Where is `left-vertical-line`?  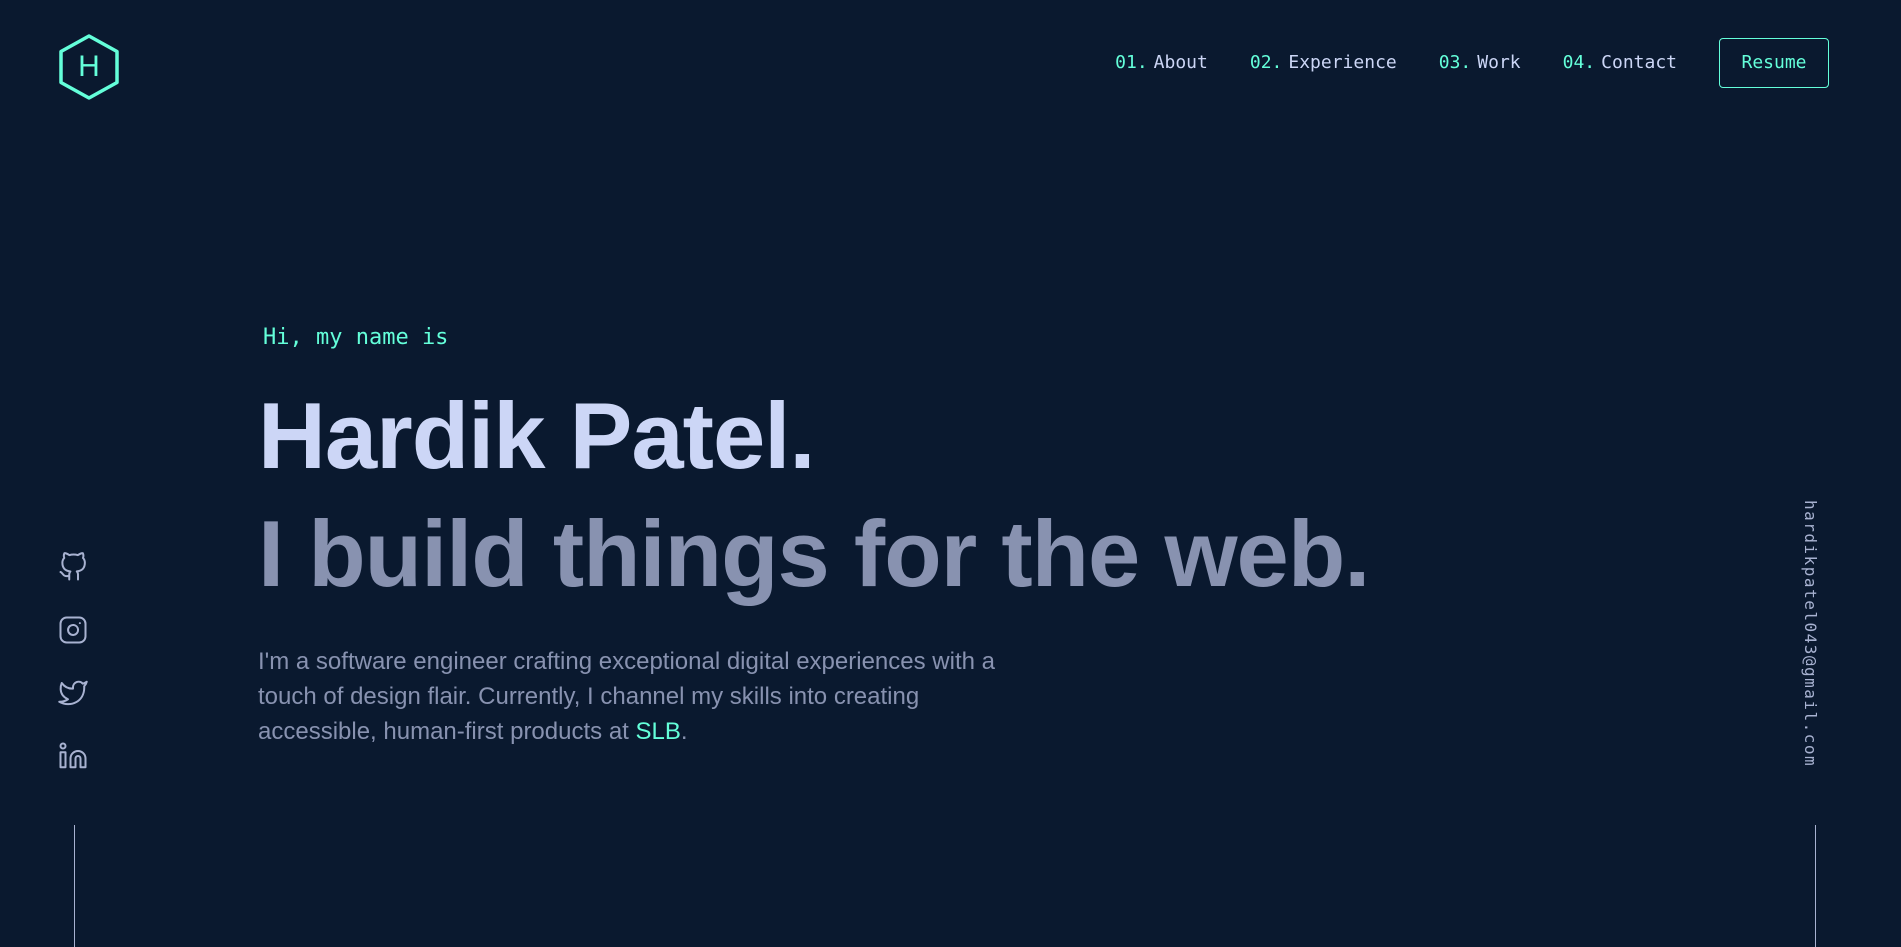
left-vertical-line is located at coordinates (74, 886).